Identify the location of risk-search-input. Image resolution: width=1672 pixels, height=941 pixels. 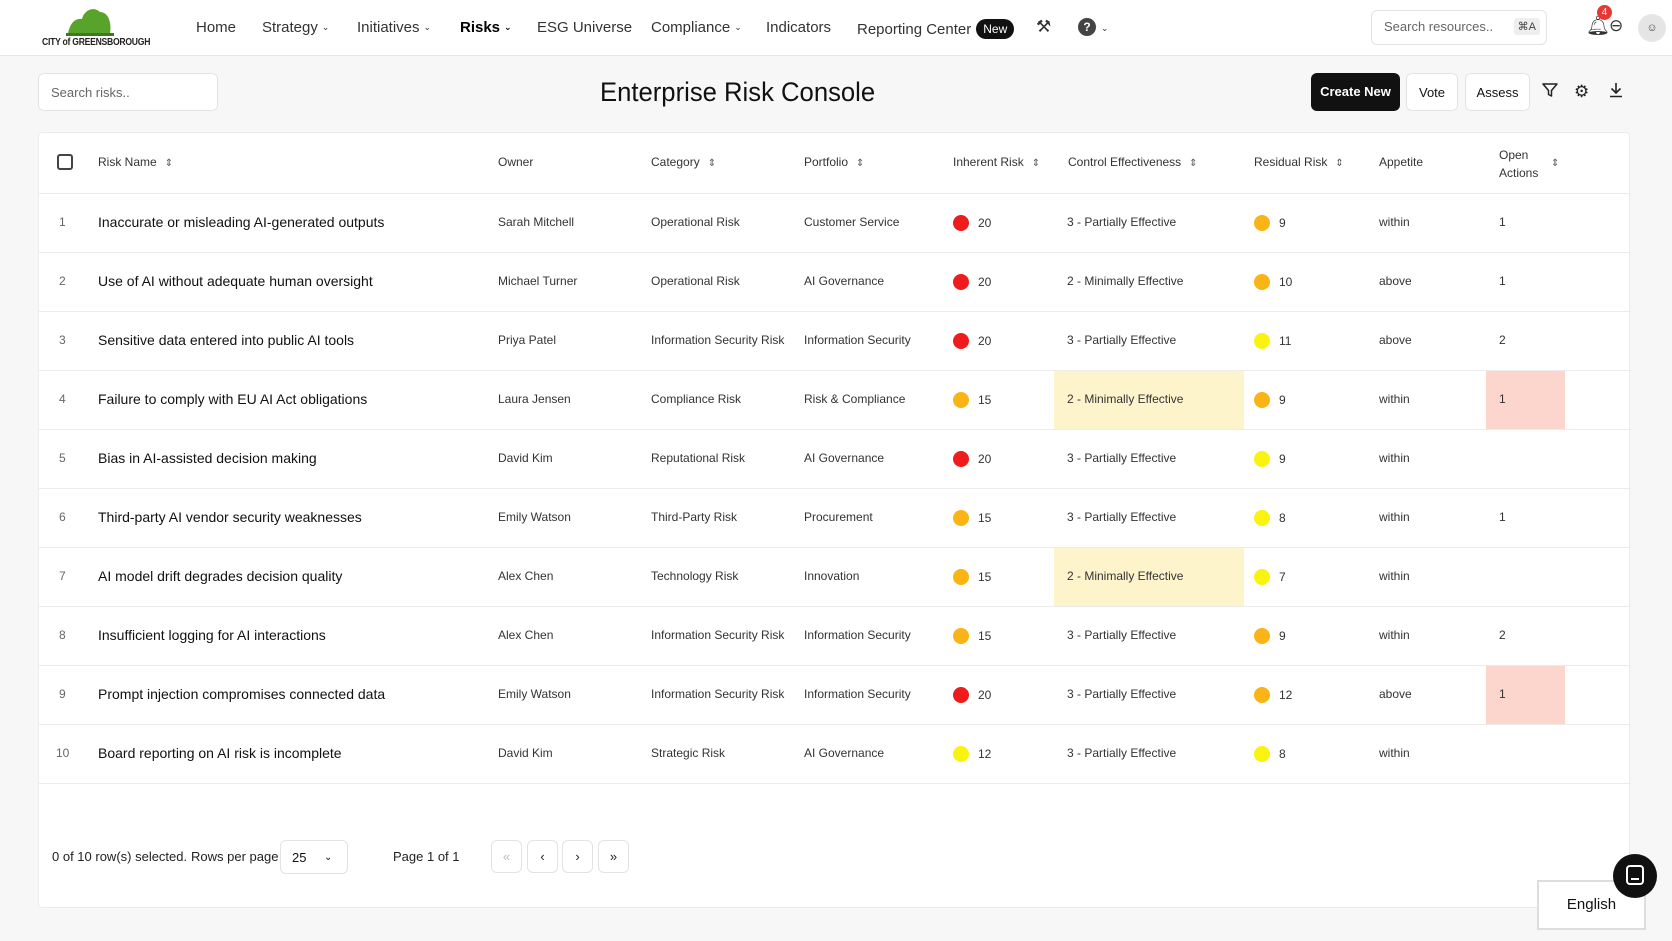
(126, 92).